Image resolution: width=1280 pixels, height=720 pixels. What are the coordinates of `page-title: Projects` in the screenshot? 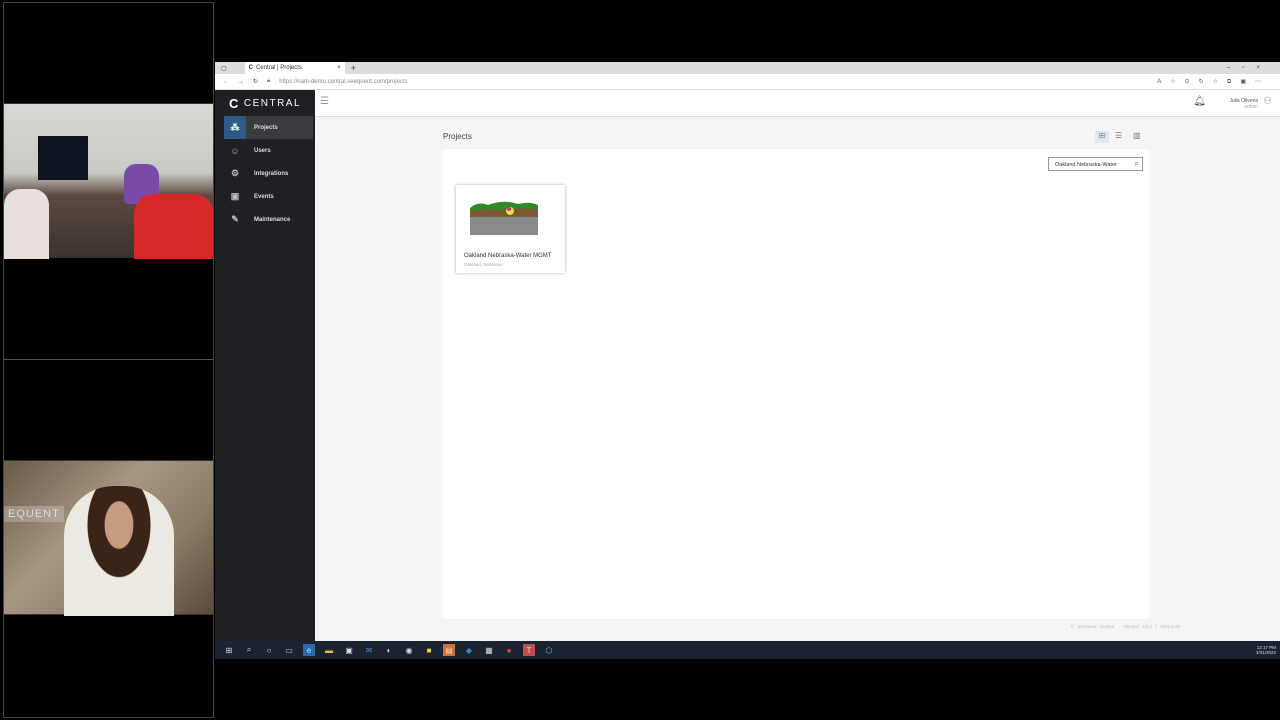 It's located at (457, 136).